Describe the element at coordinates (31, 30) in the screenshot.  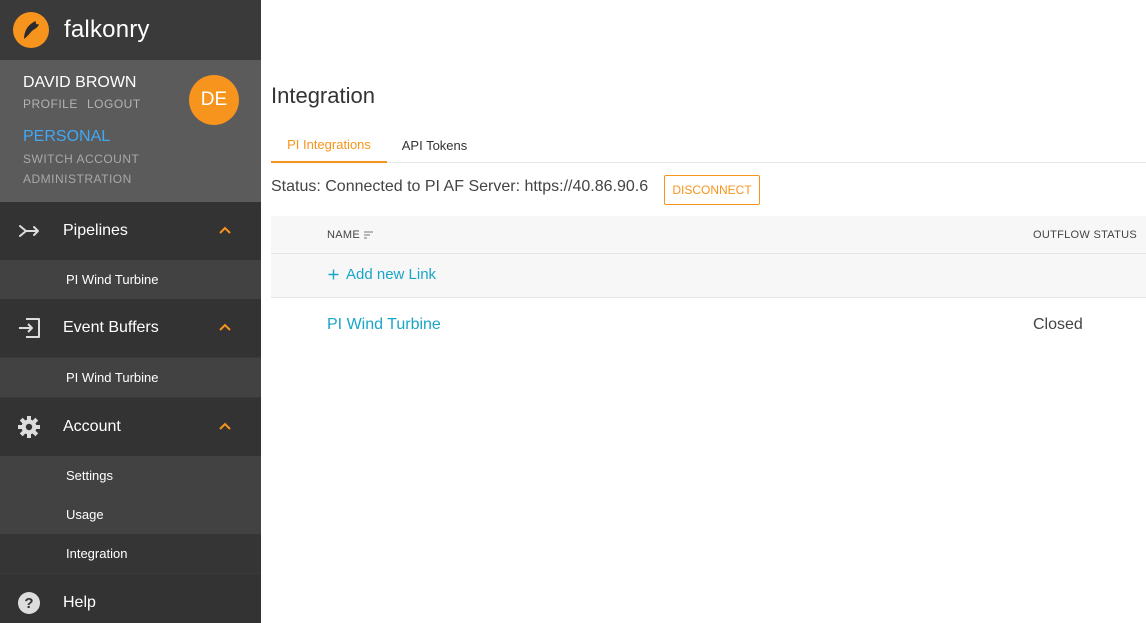
I see `falkonry-logo-icon` at that location.